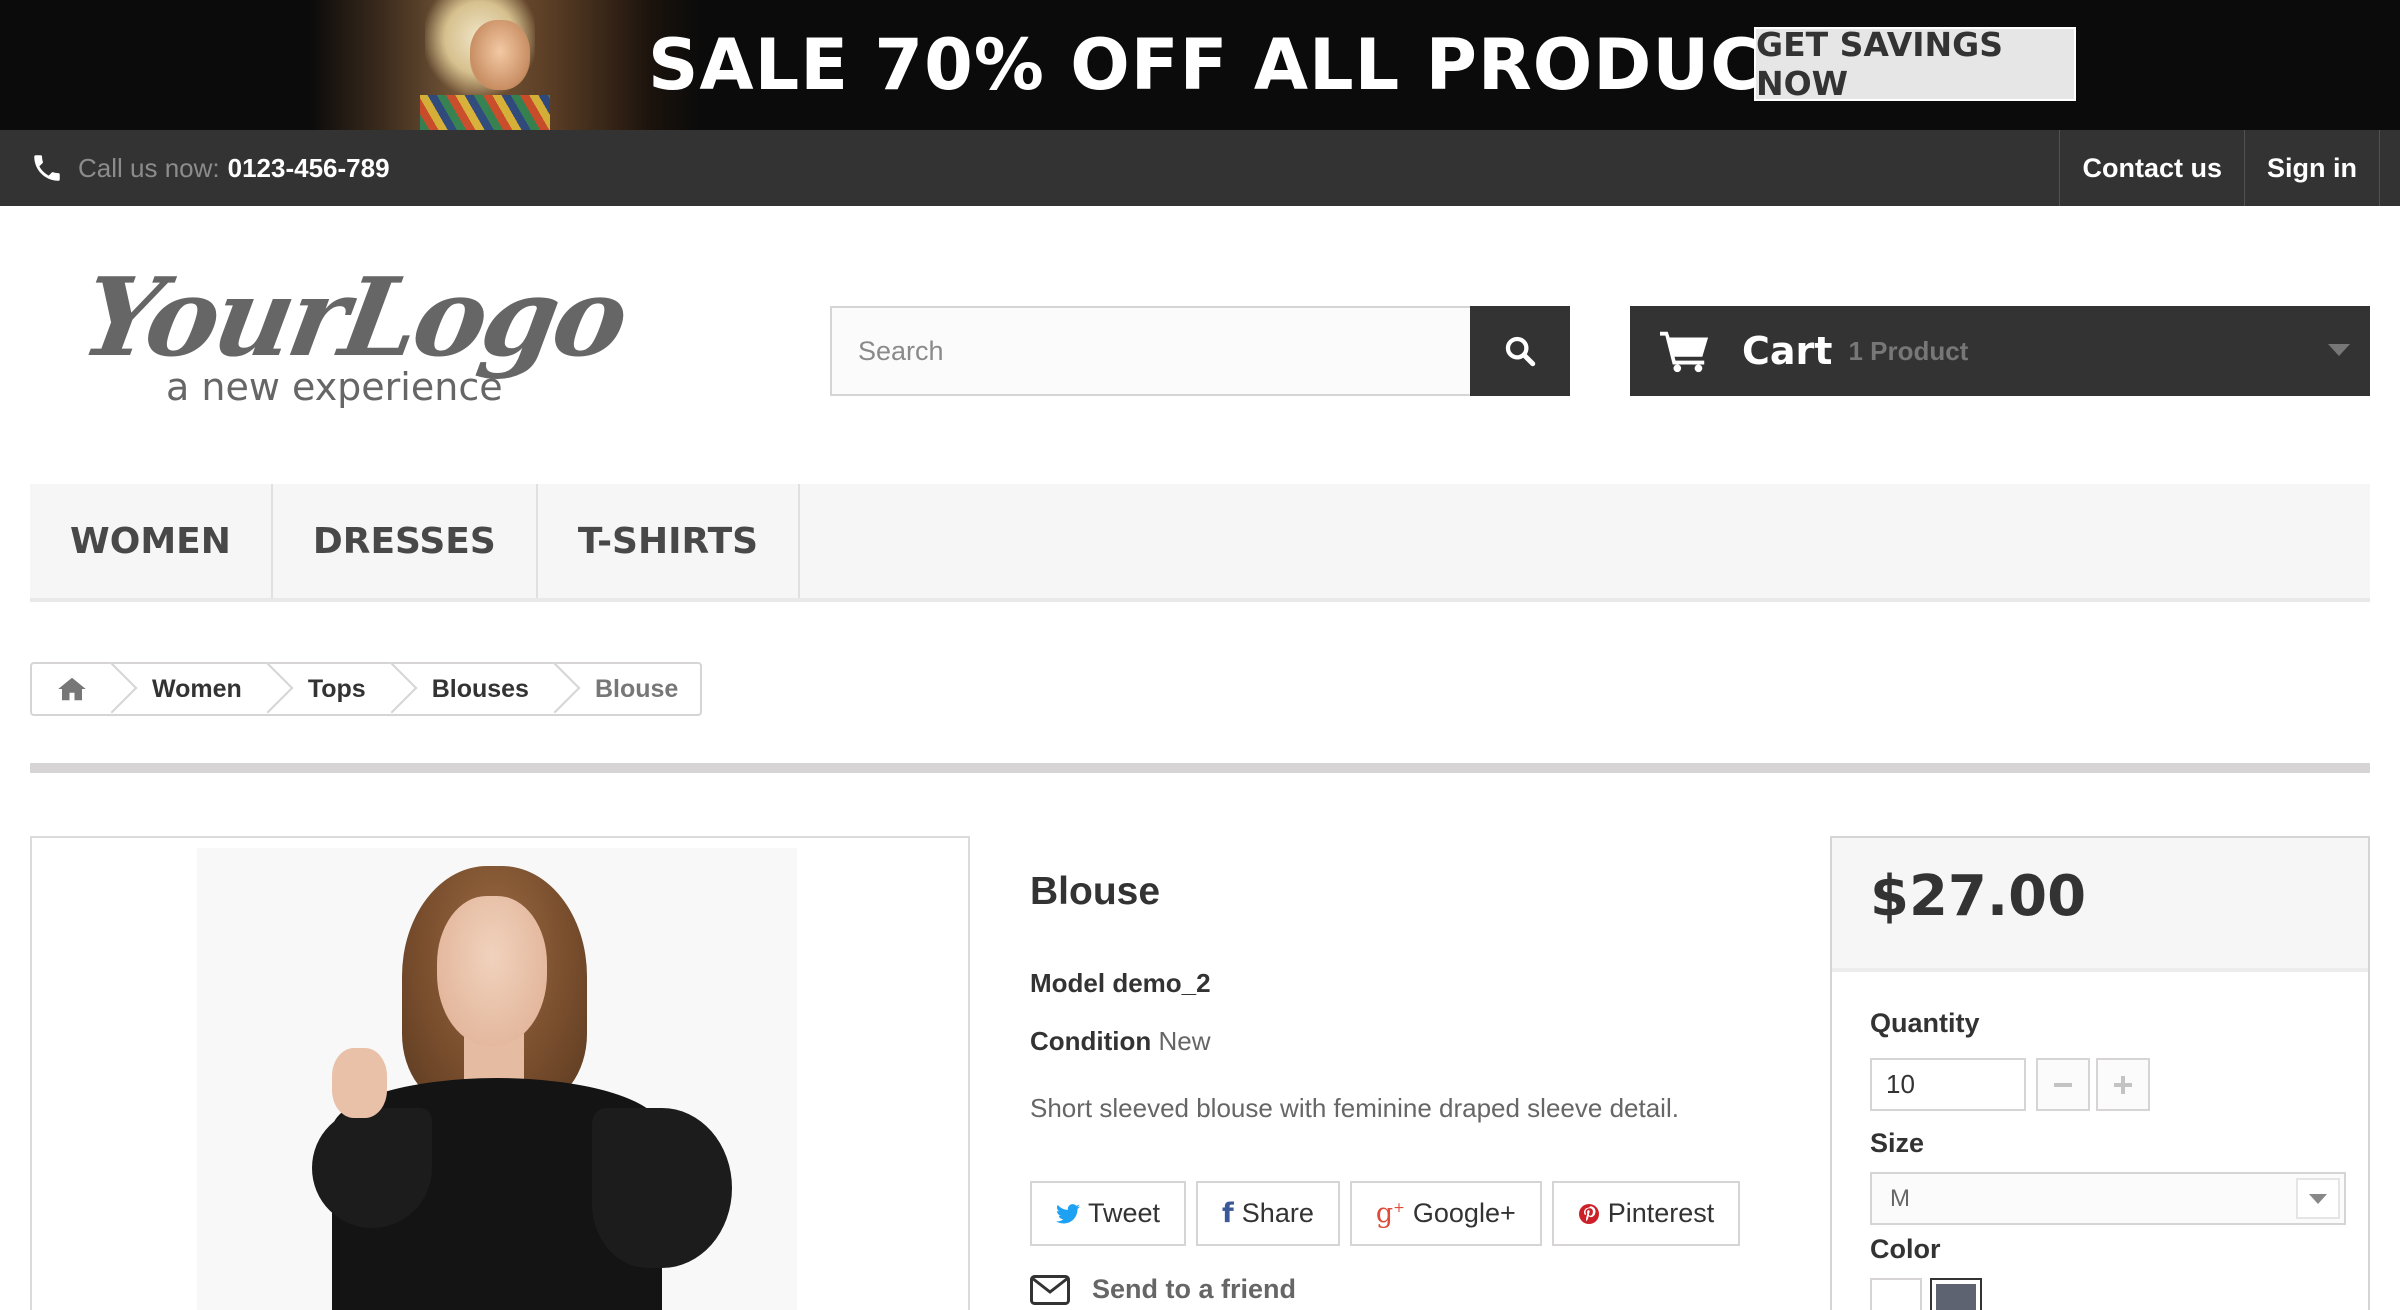 This screenshot has height=1310, width=2400. What do you see at coordinates (72, 689) in the screenshot?
I see `home-icon` at bounding box center [72, 689].